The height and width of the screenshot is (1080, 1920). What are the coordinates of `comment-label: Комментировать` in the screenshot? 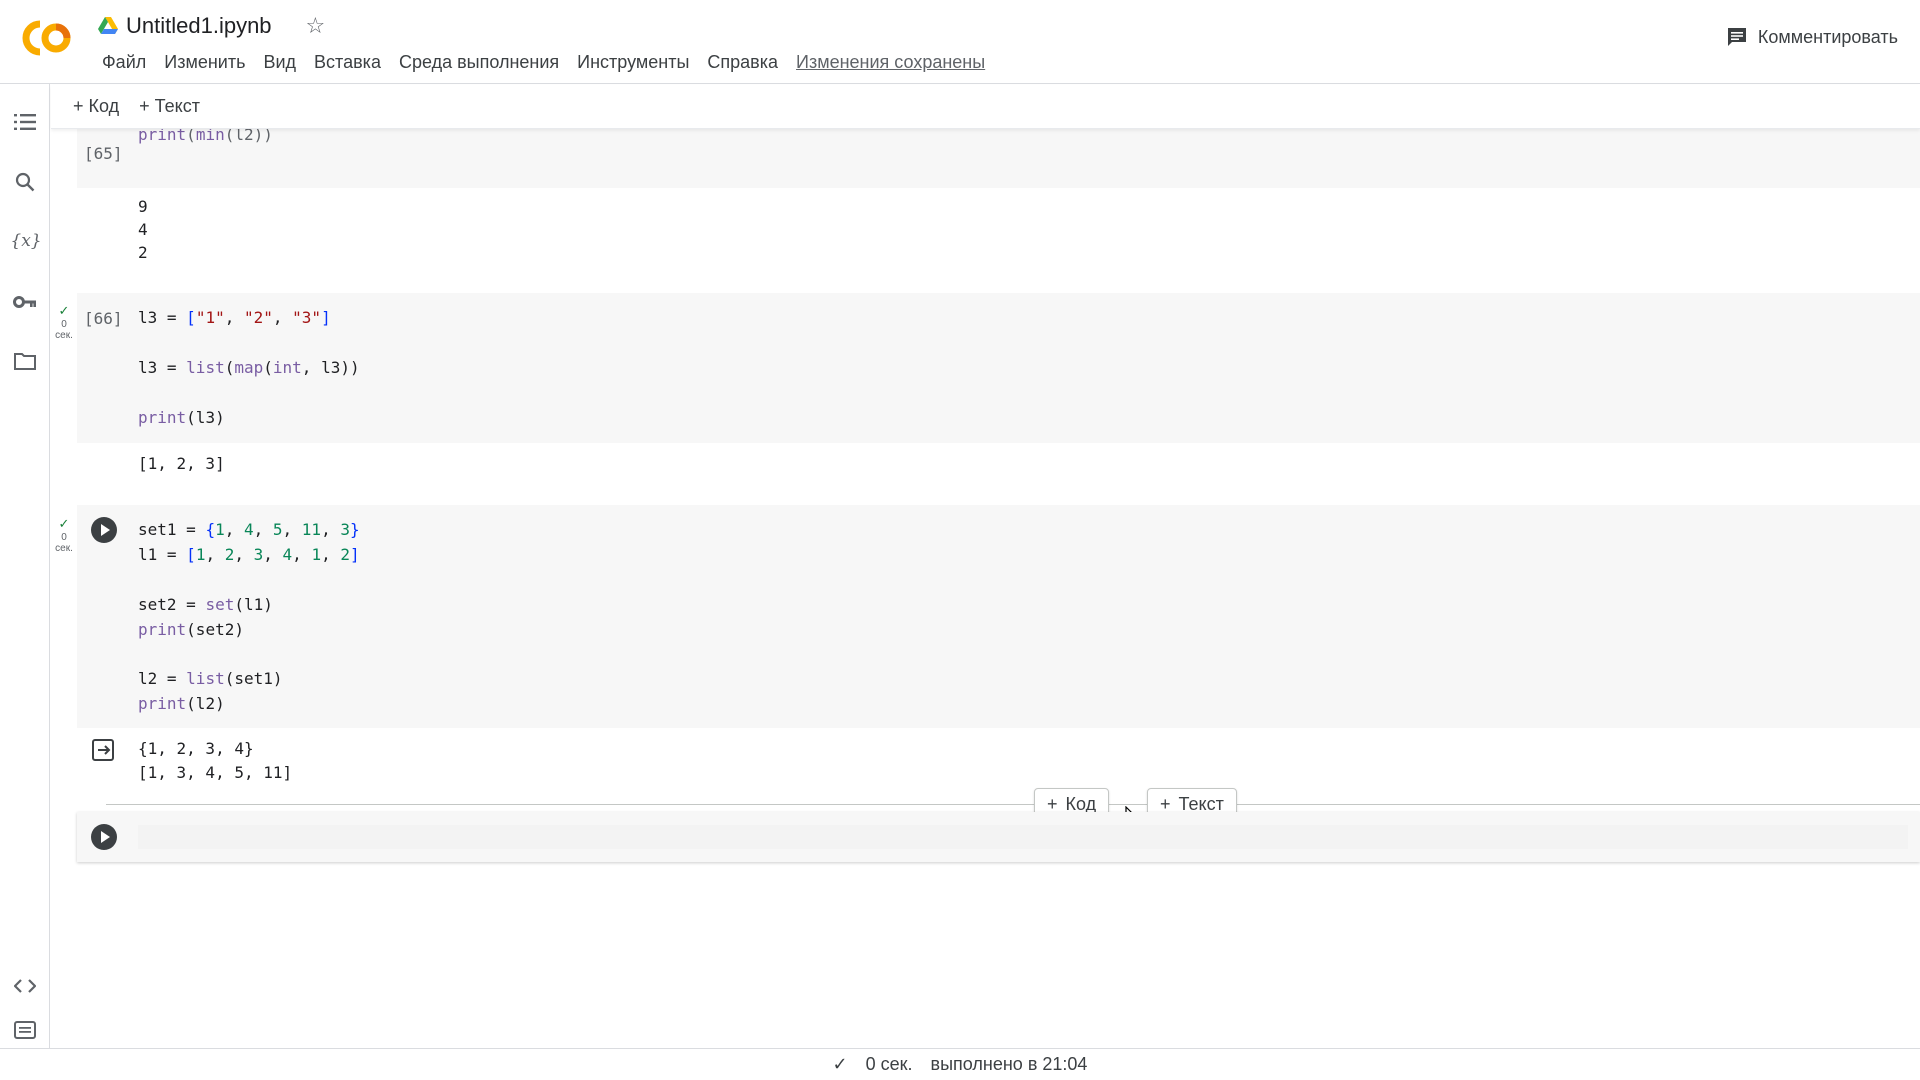 It's located at (1827, 36).